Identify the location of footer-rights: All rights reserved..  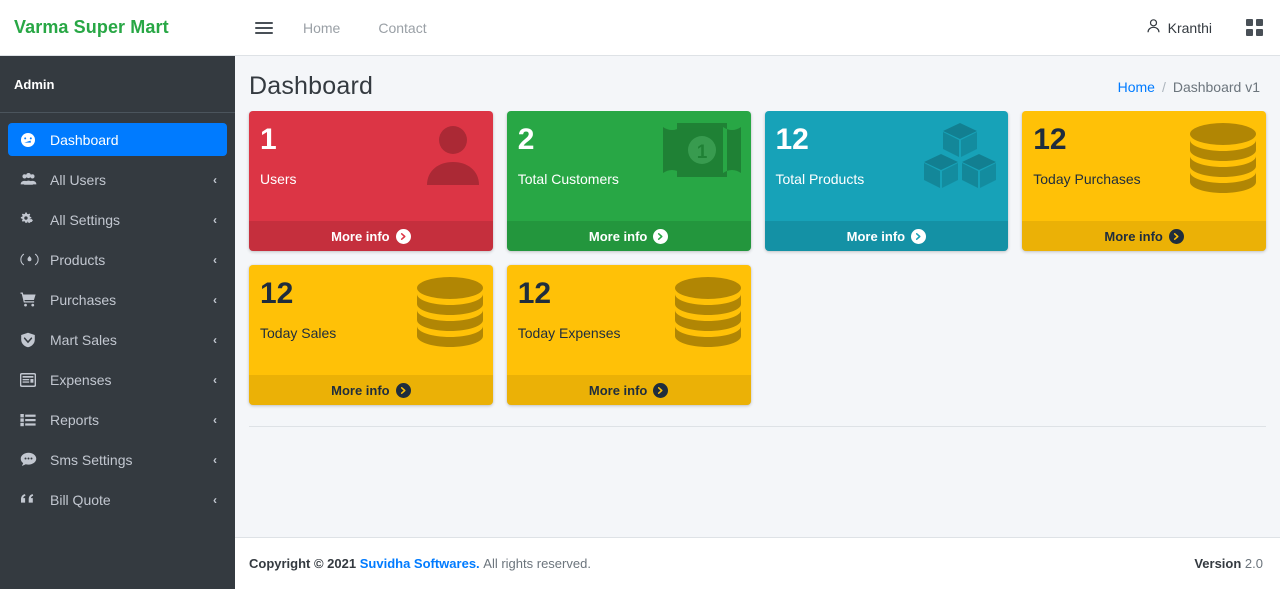
(537, 563).